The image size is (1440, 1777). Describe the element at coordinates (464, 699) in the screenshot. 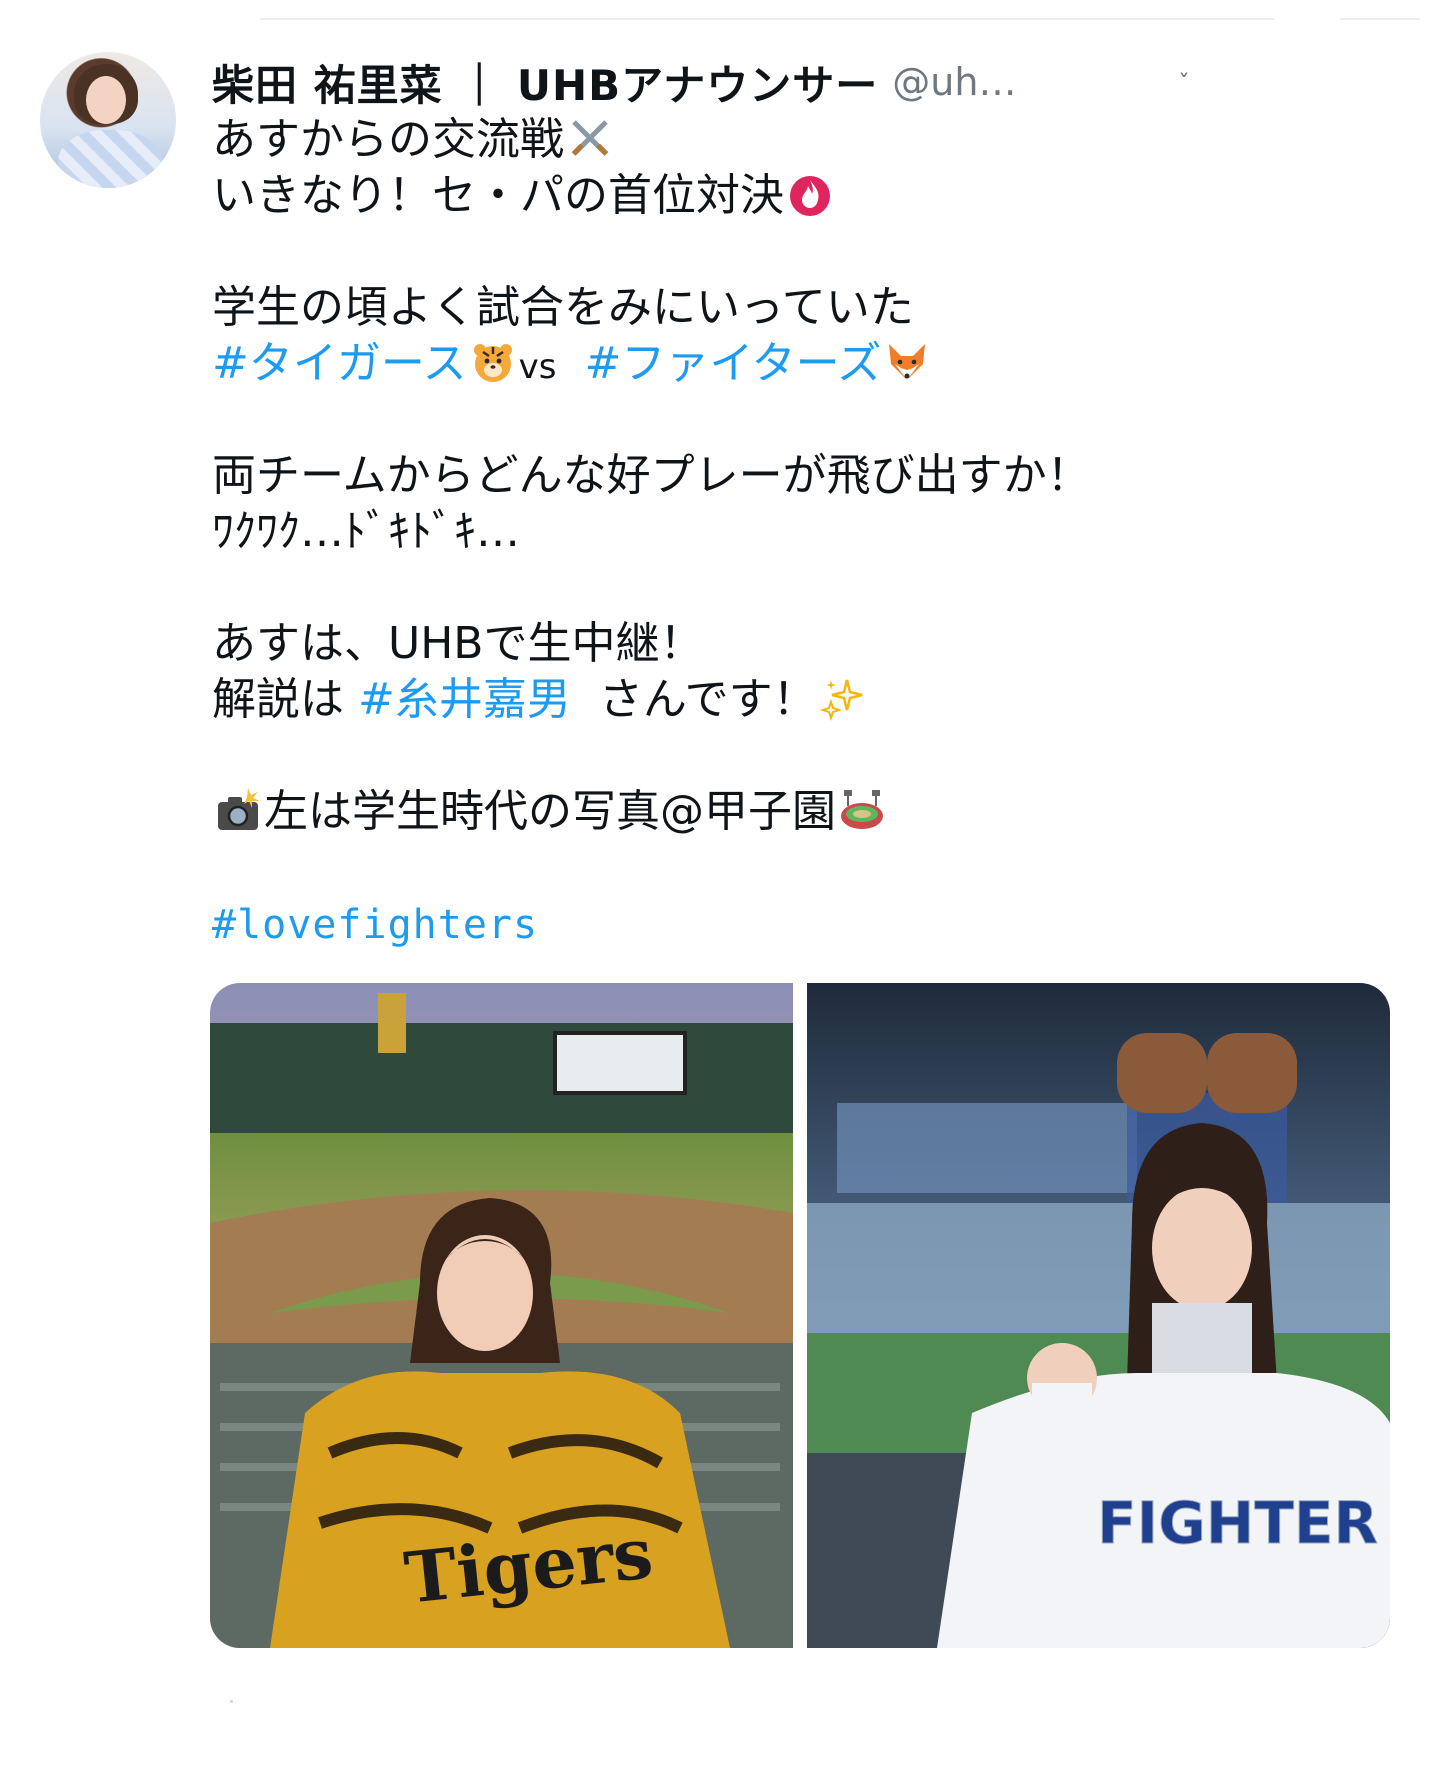

I see `hashtag-itoi: #糸井嘉男` at that location.